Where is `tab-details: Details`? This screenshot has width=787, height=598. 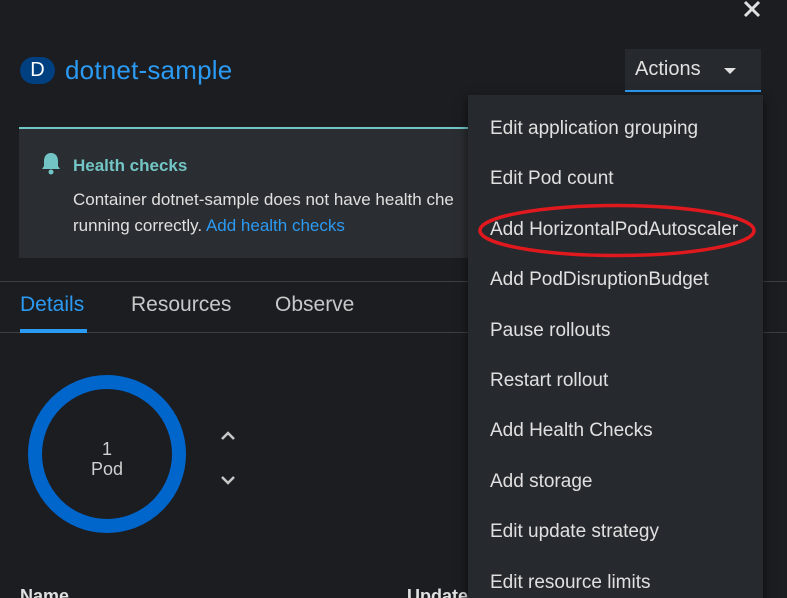 tab-details: Details is located at coordinates (52, 305).